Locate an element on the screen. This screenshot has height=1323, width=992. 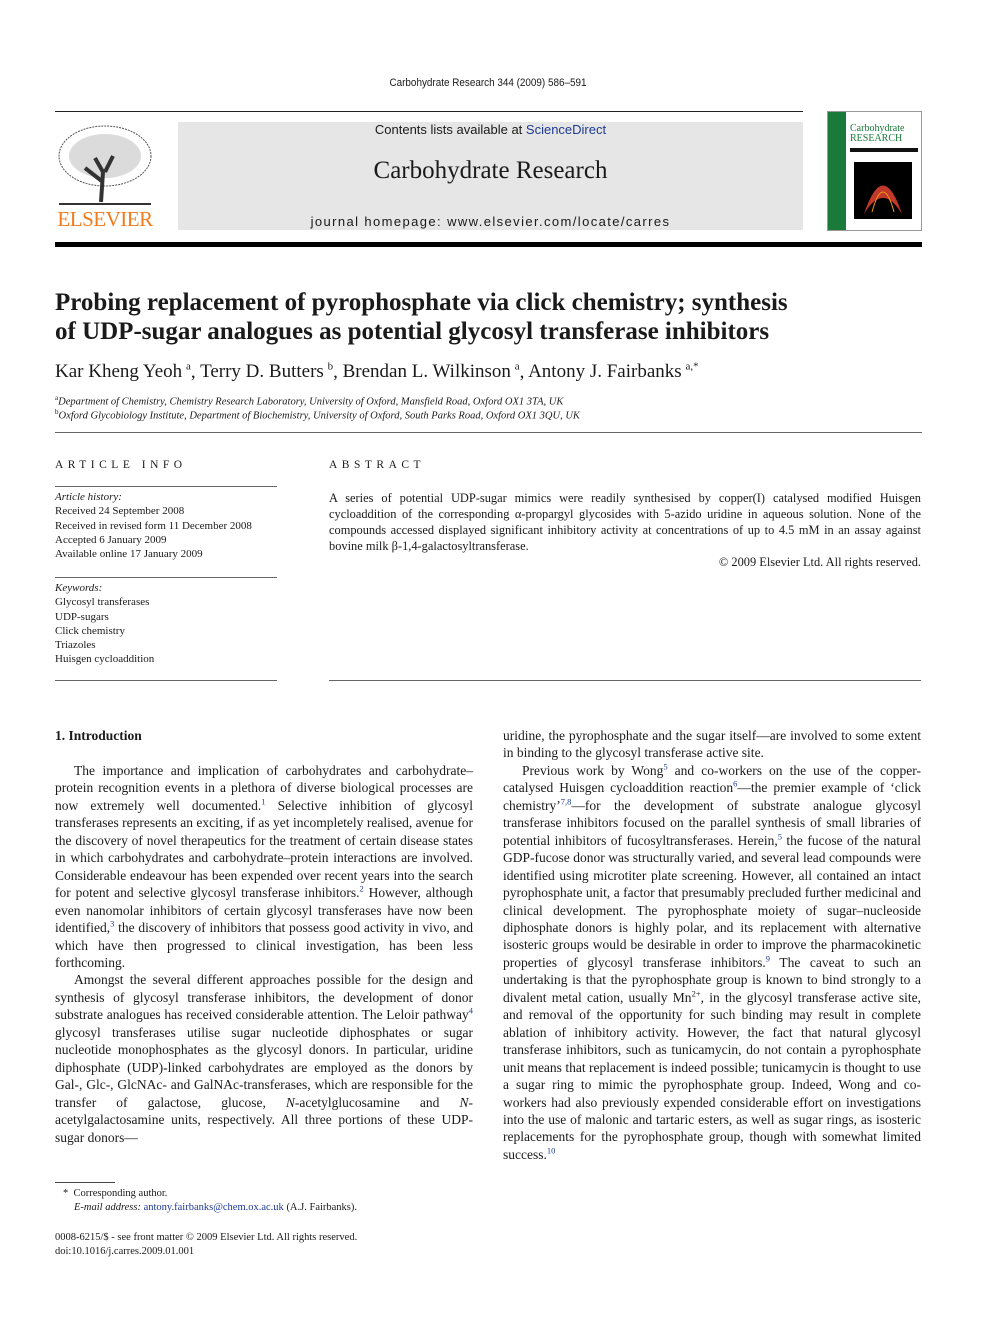
author: Terry D. Butters b is located at coordinates (266, 371).